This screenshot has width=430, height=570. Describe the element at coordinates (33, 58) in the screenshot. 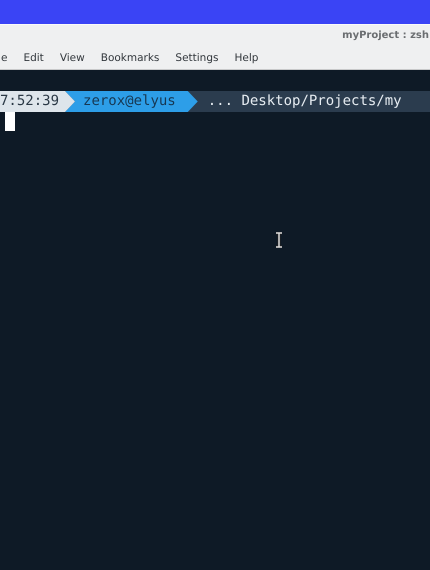

I see `menu-item: Edit` at that location.